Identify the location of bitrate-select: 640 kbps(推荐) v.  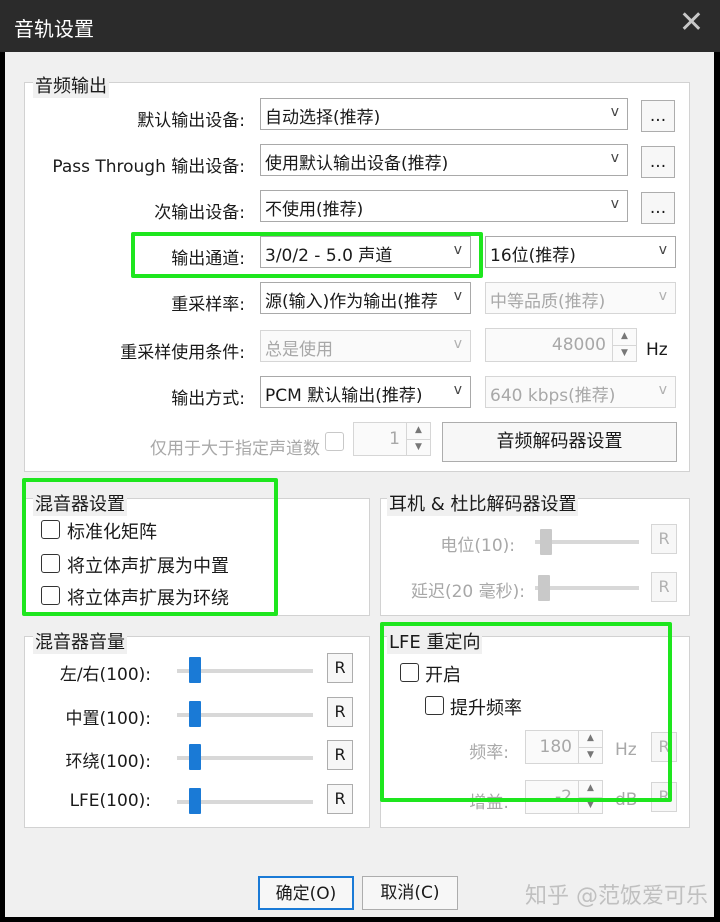
(580, 392).